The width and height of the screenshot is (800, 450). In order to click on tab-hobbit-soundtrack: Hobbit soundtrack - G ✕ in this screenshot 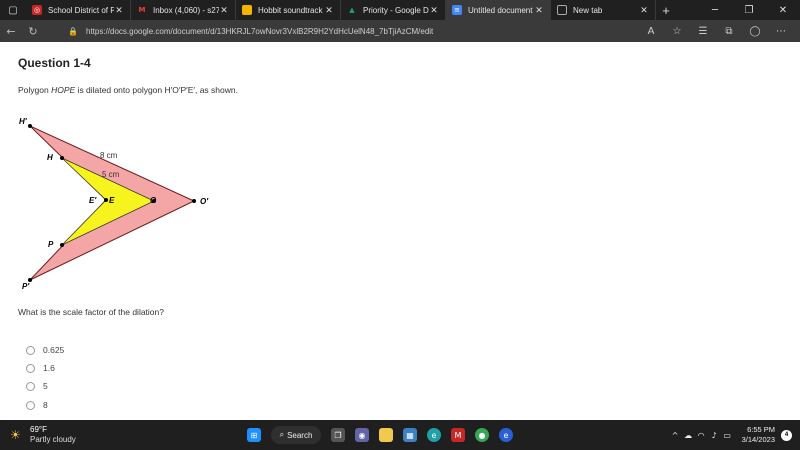, I will do `click(288, 10)`.